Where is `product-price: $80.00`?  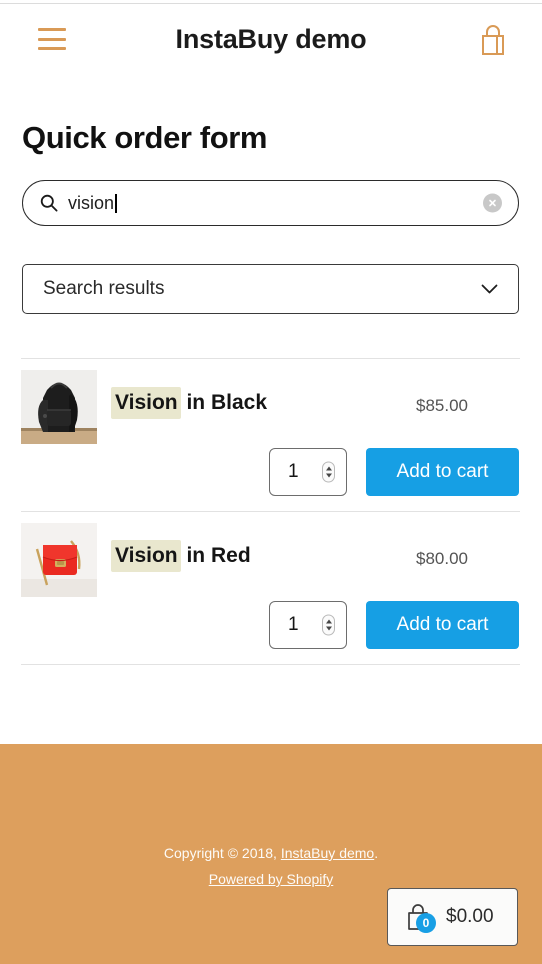 product-price: $80.00 is located at coordinates (442, 558).